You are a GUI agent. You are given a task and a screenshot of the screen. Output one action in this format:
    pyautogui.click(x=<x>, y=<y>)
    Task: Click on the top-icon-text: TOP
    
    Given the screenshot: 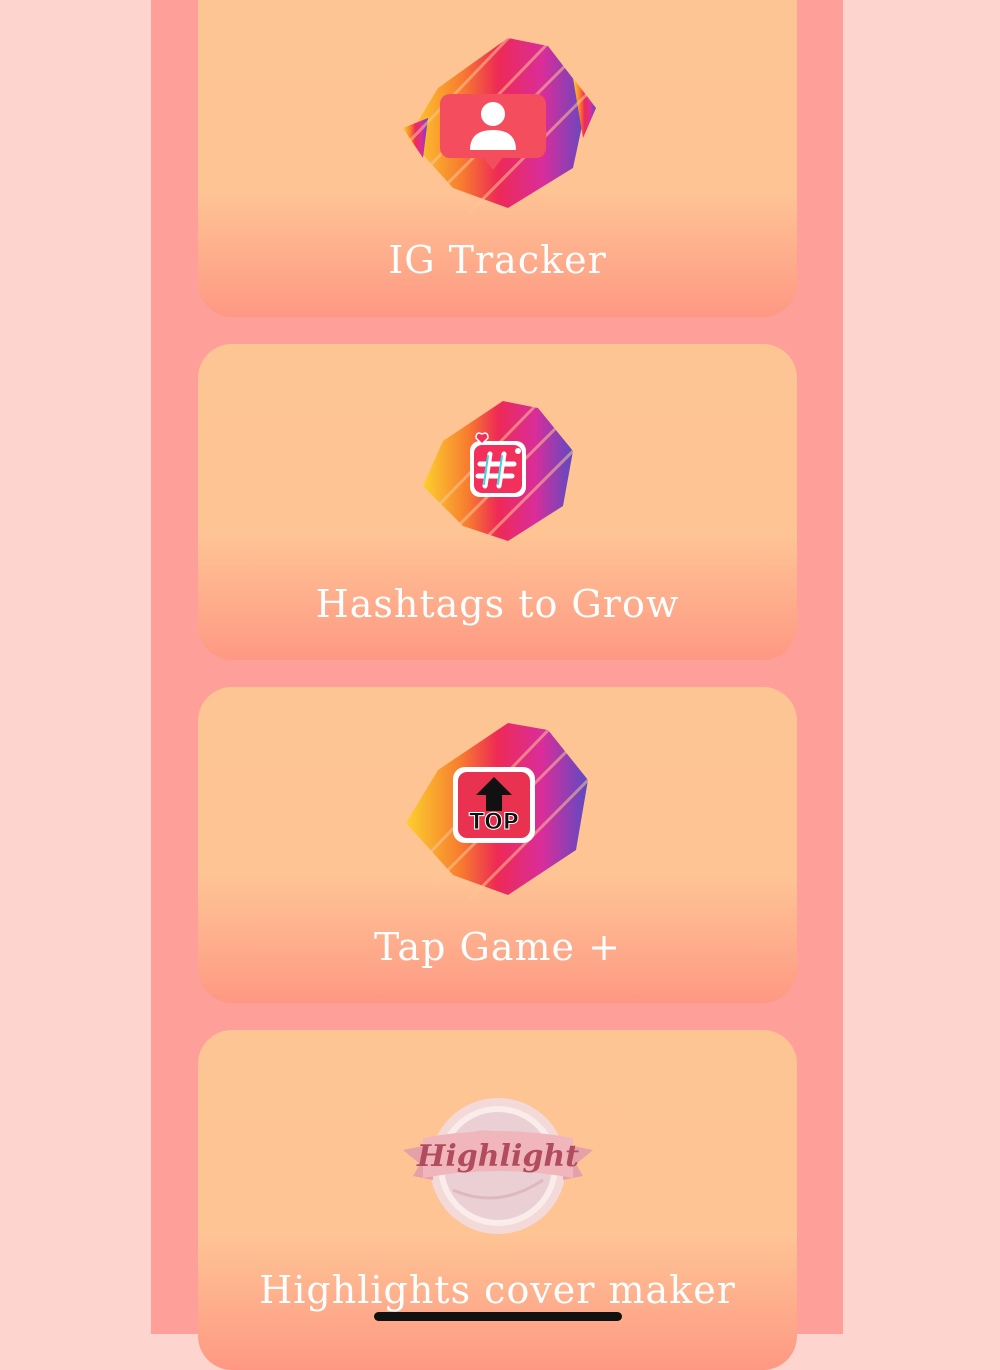 What is the action you would take?
    pyautogui.click(x=494, y=822)
    